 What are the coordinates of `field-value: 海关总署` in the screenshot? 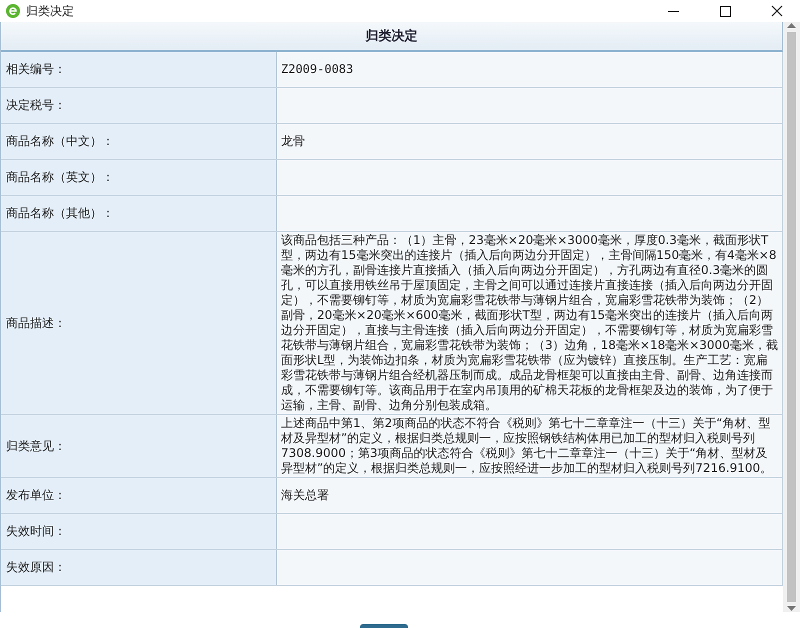 It's located at (530, 495).